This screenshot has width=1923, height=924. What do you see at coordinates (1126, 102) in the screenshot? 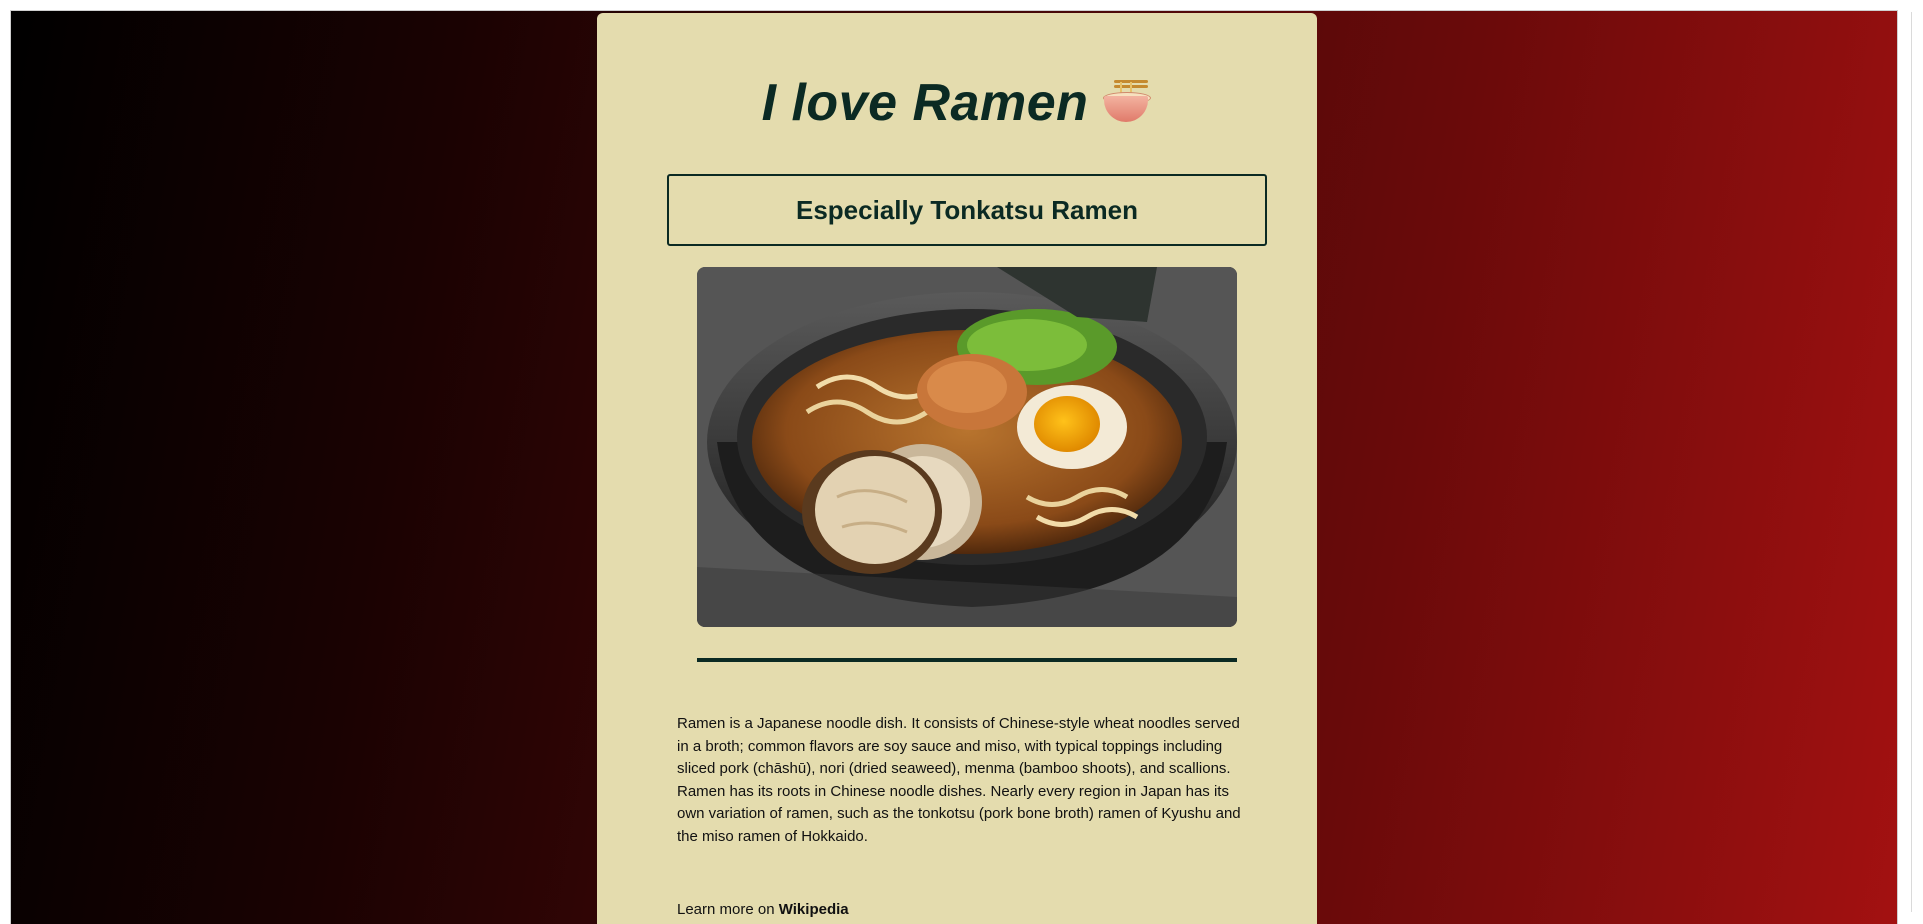
I see `ramen-bowl-icon` at bounding box center [1126, 102].